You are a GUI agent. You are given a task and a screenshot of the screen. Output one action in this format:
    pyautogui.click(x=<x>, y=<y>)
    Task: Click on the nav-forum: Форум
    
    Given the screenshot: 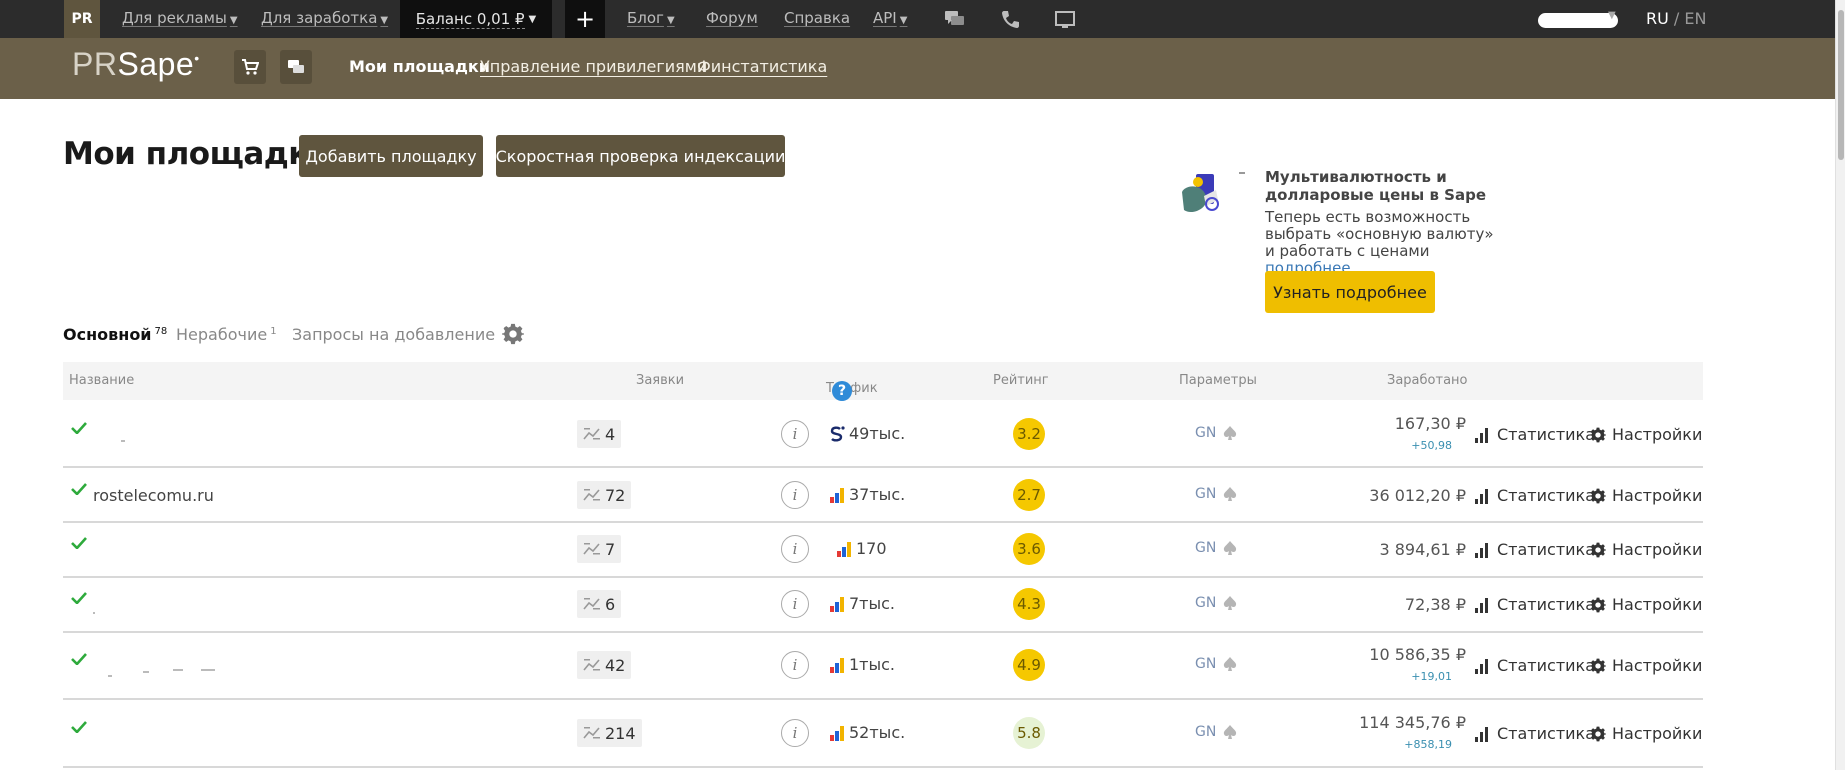 What is the action you would take?
    pyautogui.click(x=732, y=18)
    